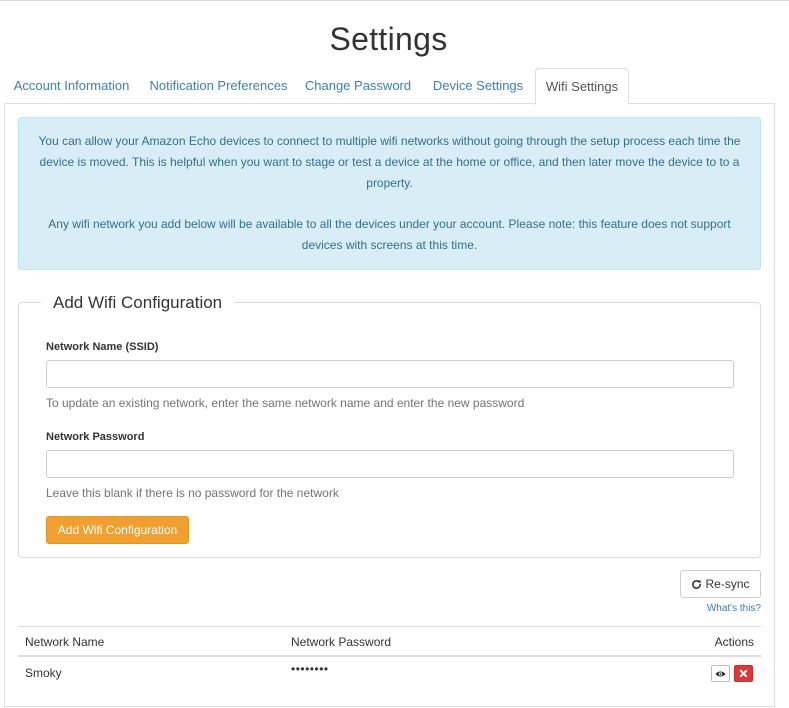 The image size is (789, 708). Describe the element at coordinates (390, 374) in the screenshot. I see `ssid-input` at that location.